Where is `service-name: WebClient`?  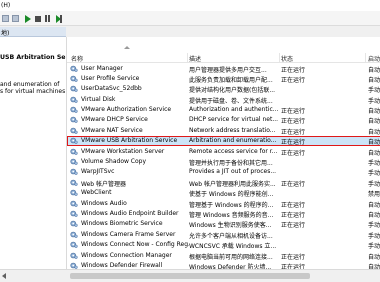
service-name: WebClient is located at coordinates (96, 193).